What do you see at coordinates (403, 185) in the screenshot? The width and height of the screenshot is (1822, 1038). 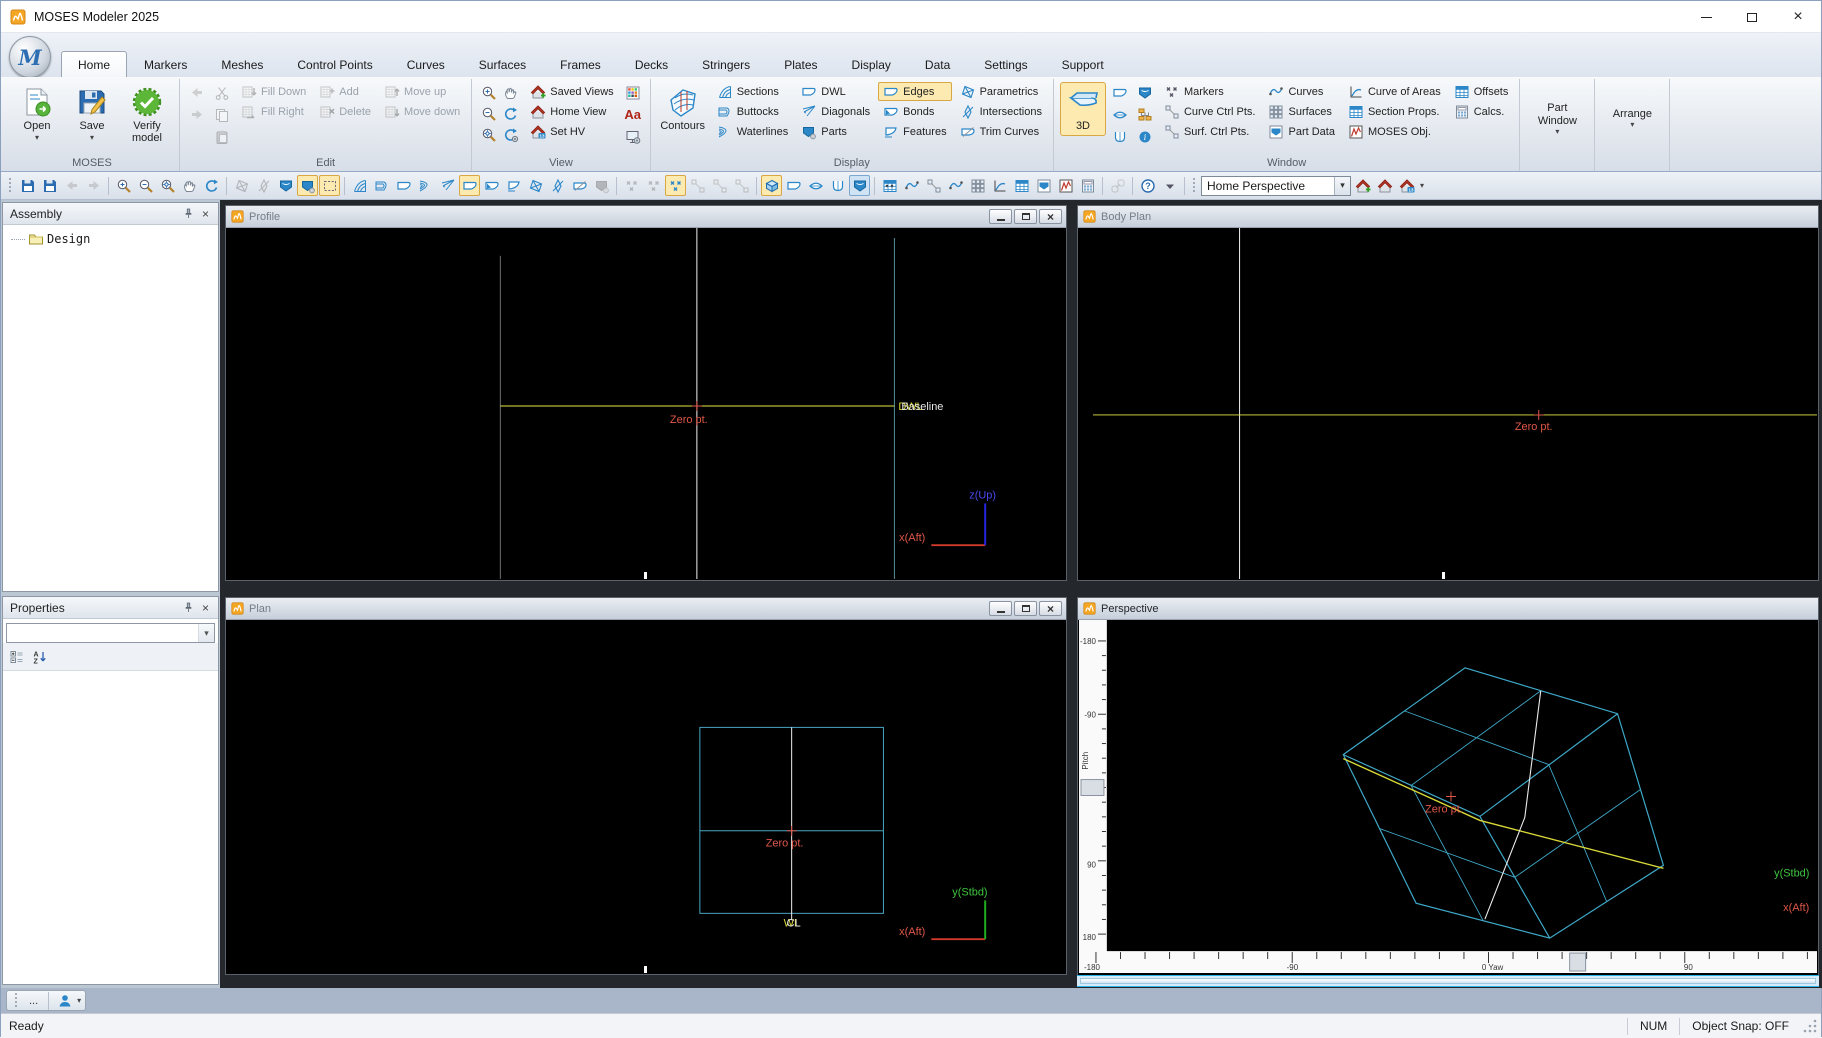 I see `dwl-toggle` at bounding box center [403, 185].